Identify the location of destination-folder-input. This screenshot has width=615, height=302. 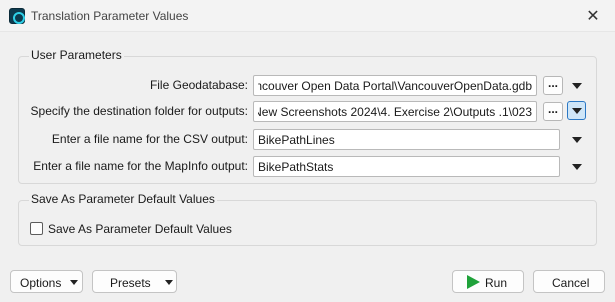
(395, 111).